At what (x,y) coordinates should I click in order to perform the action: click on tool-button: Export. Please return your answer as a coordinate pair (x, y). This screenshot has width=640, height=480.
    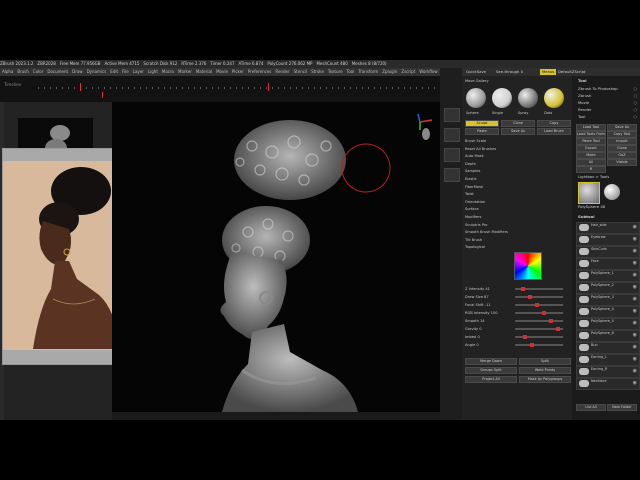
    Looking at the image, I should click on (591, 148).